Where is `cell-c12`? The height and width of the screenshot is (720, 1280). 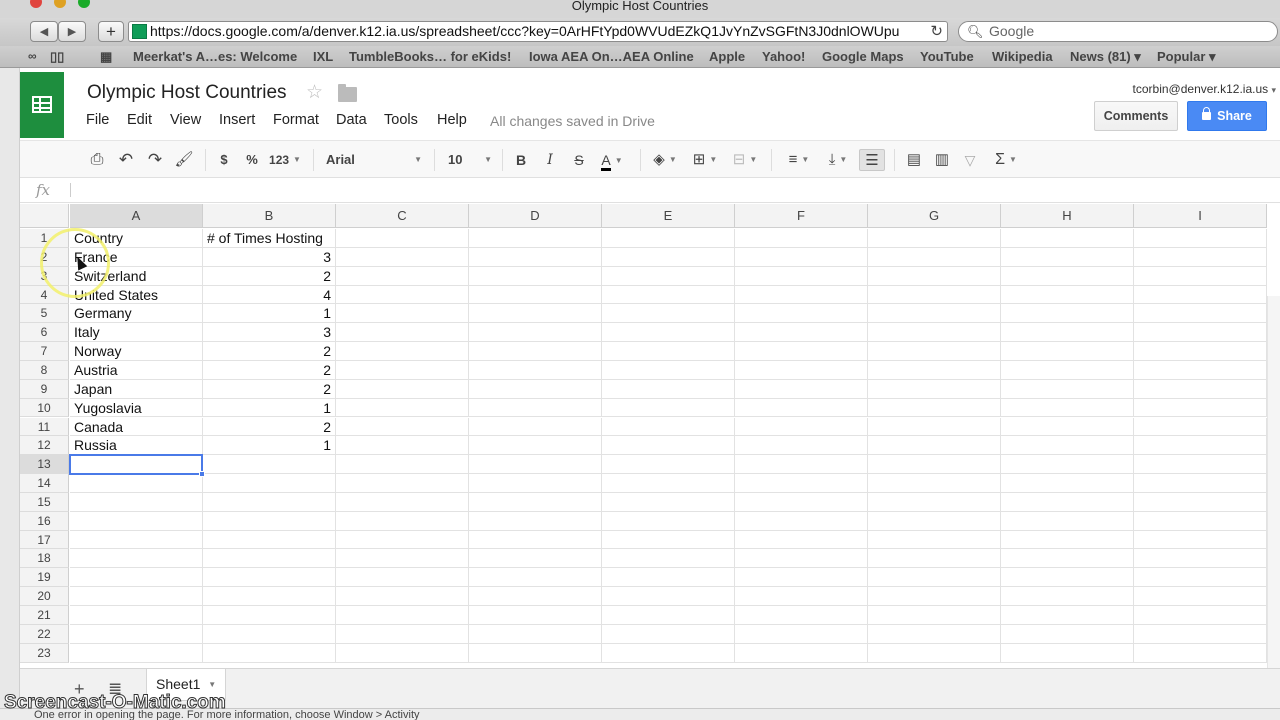 cell-c12 is located at coordinates (402, 446).